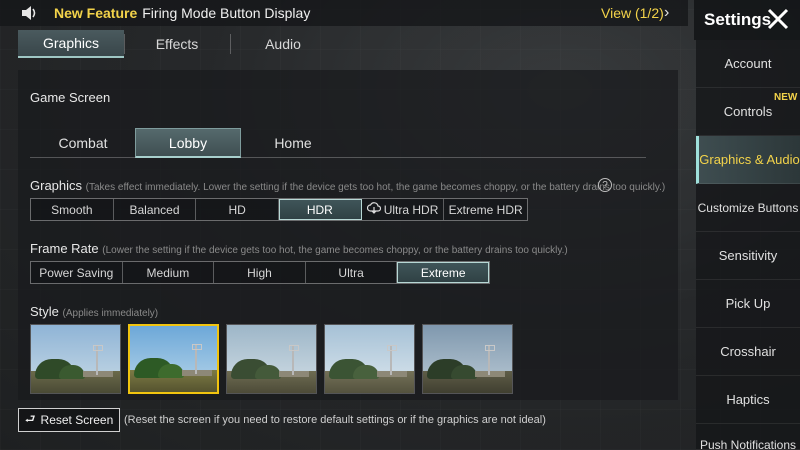  Describe the element at coordinates (666, 13) in the screenshot. I see `chevron-right-icon: ›` at that location.